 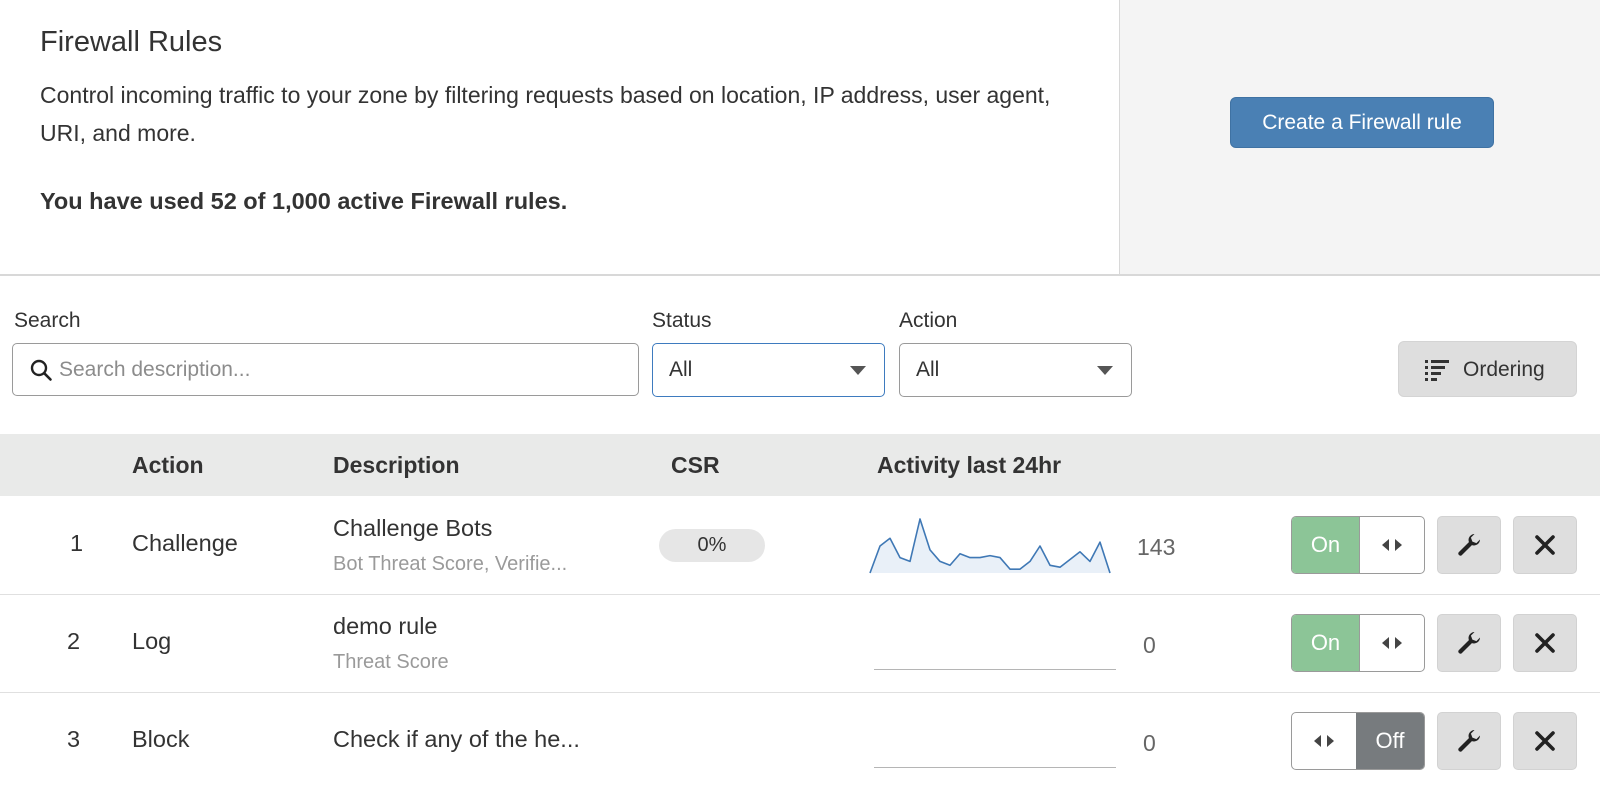 What do you see at coordinates (391, 662) in the screenshot?
I see `rule-expression-summary: Threat Score` at bounding box center [391, 662].